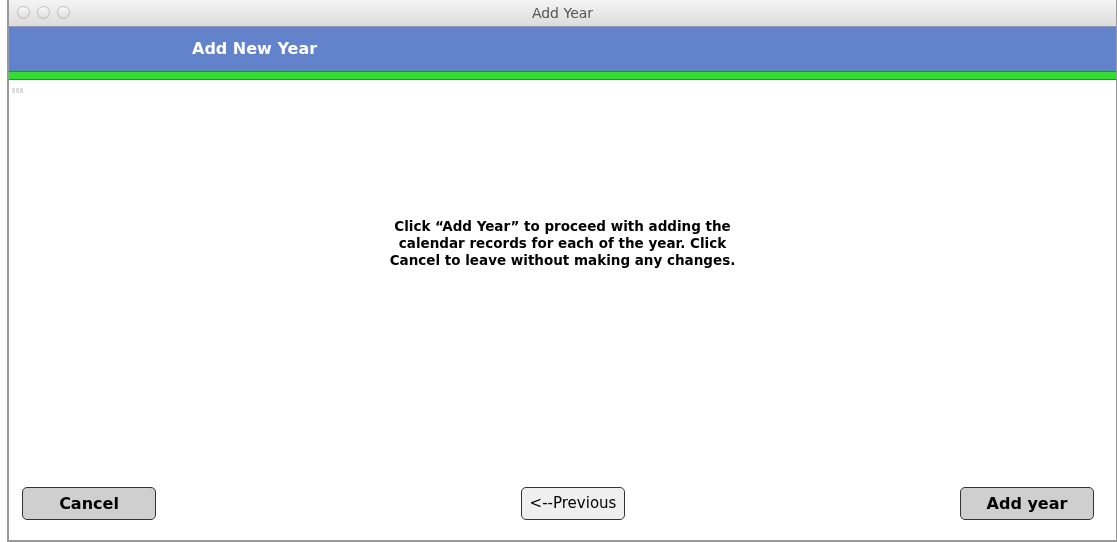 This screenshot has width=1117, height=542. I want to click on grip-icon, so click(18, 90).